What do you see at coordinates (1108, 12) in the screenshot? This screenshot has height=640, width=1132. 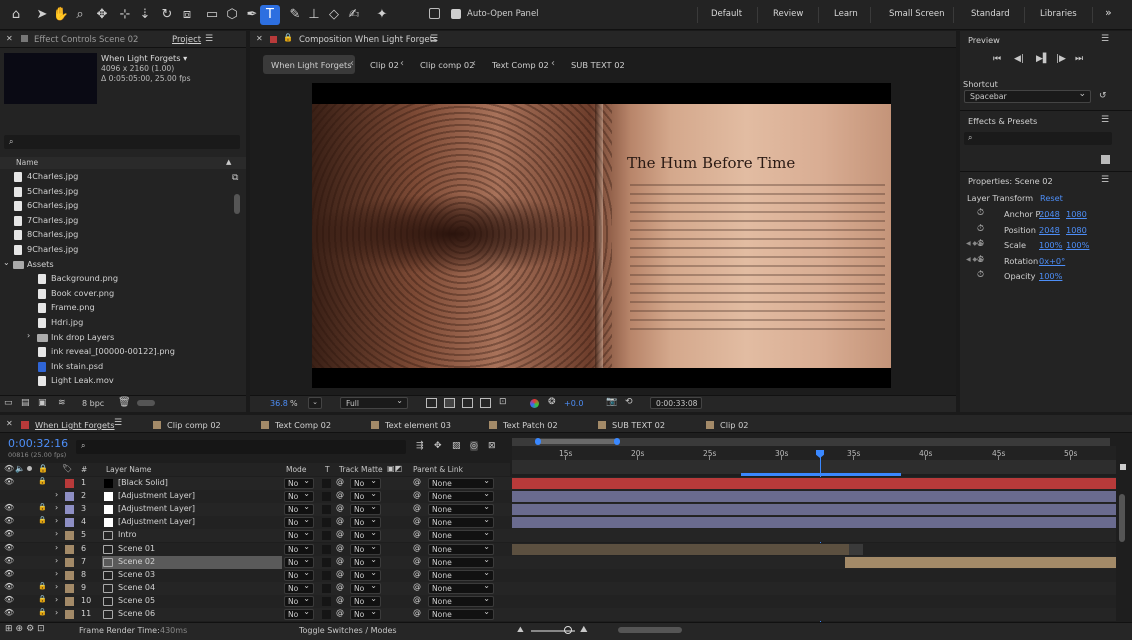 I see `more-workspaces-icon: »` at bounding box center [1108, 12].